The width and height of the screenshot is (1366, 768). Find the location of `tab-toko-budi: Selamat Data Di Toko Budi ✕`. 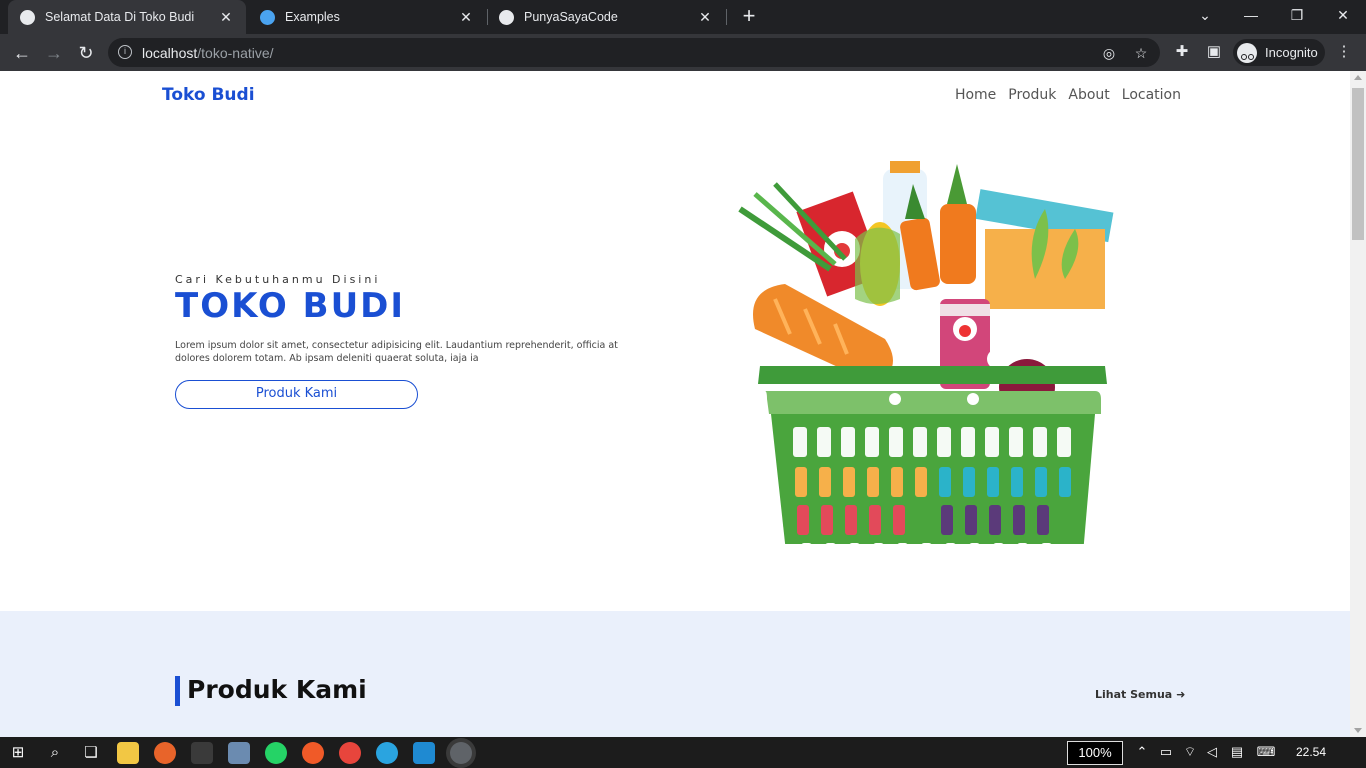

tab-toko-budi: Selamat Data Di Toko Budi ✕ is located at coordinates (127, 17).